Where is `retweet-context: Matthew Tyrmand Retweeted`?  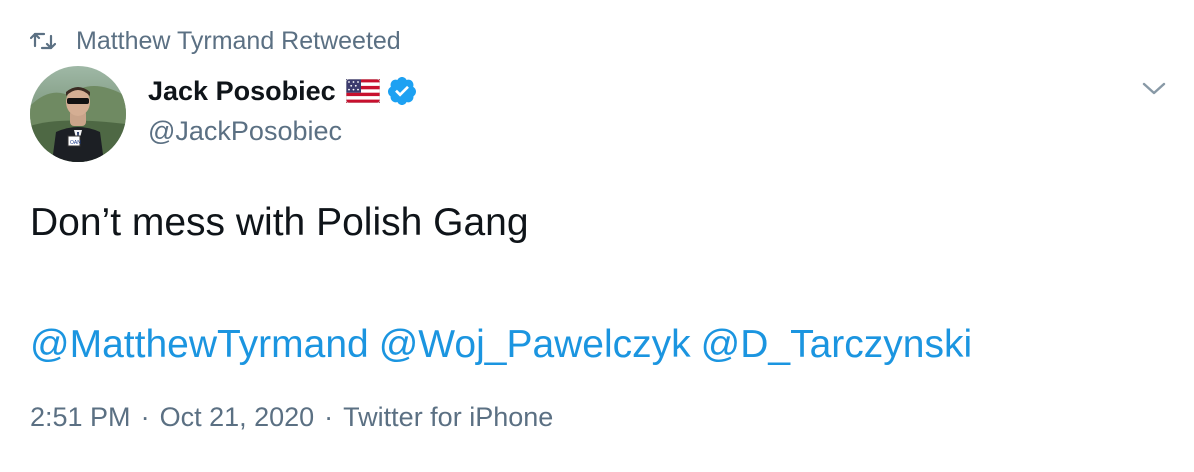
retweet-context: Matthew Tyrmand Retweeted is located at coordinates (215, 41).